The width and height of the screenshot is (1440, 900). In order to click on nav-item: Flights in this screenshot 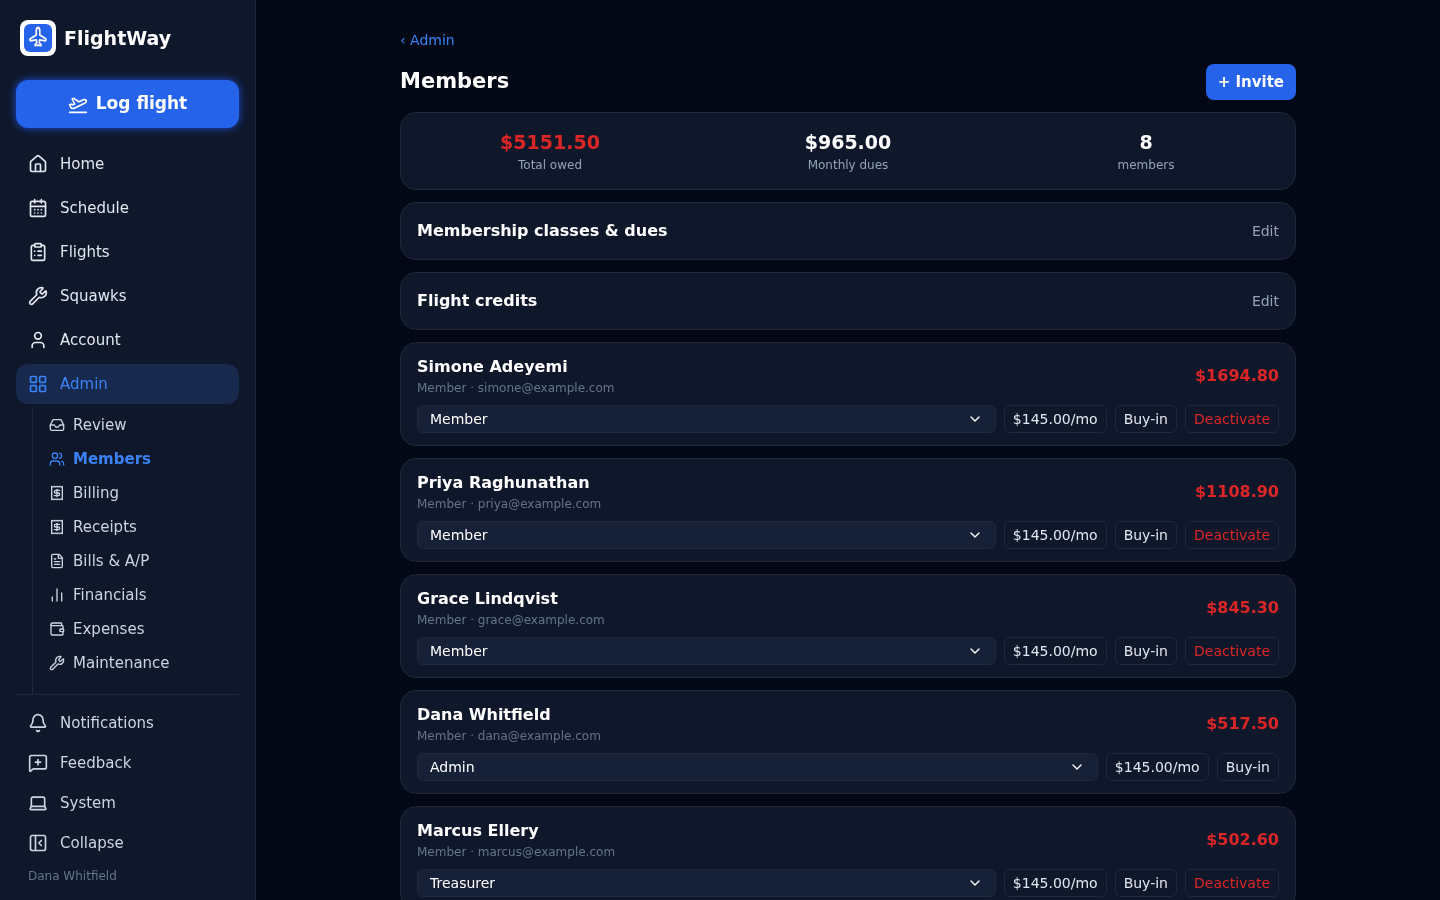, I will do `click(127, 252)`.